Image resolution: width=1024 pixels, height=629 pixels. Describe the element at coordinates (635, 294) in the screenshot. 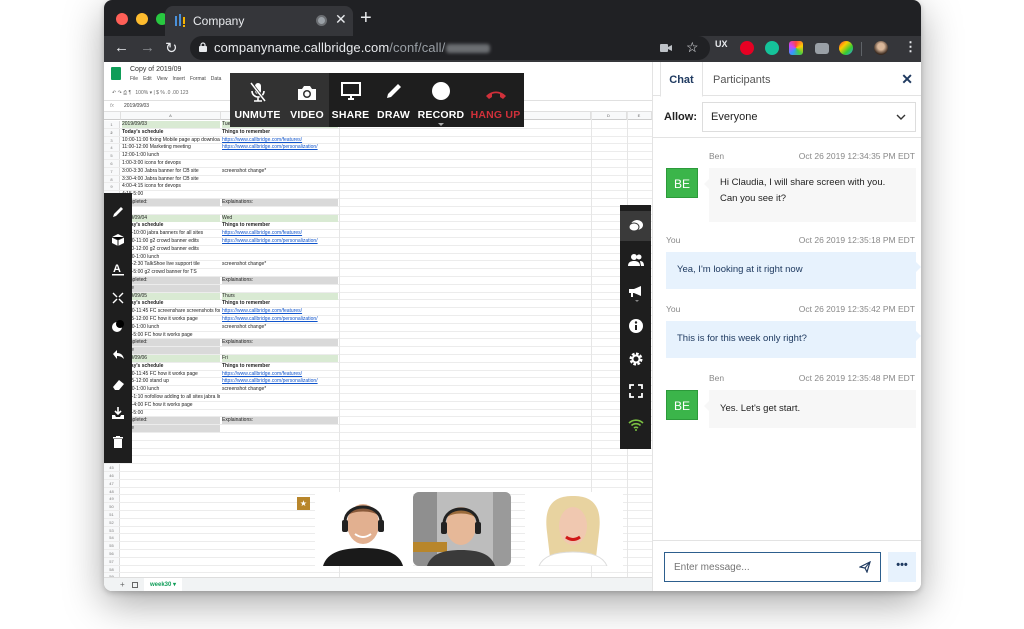

I see `announce-button` at that location.